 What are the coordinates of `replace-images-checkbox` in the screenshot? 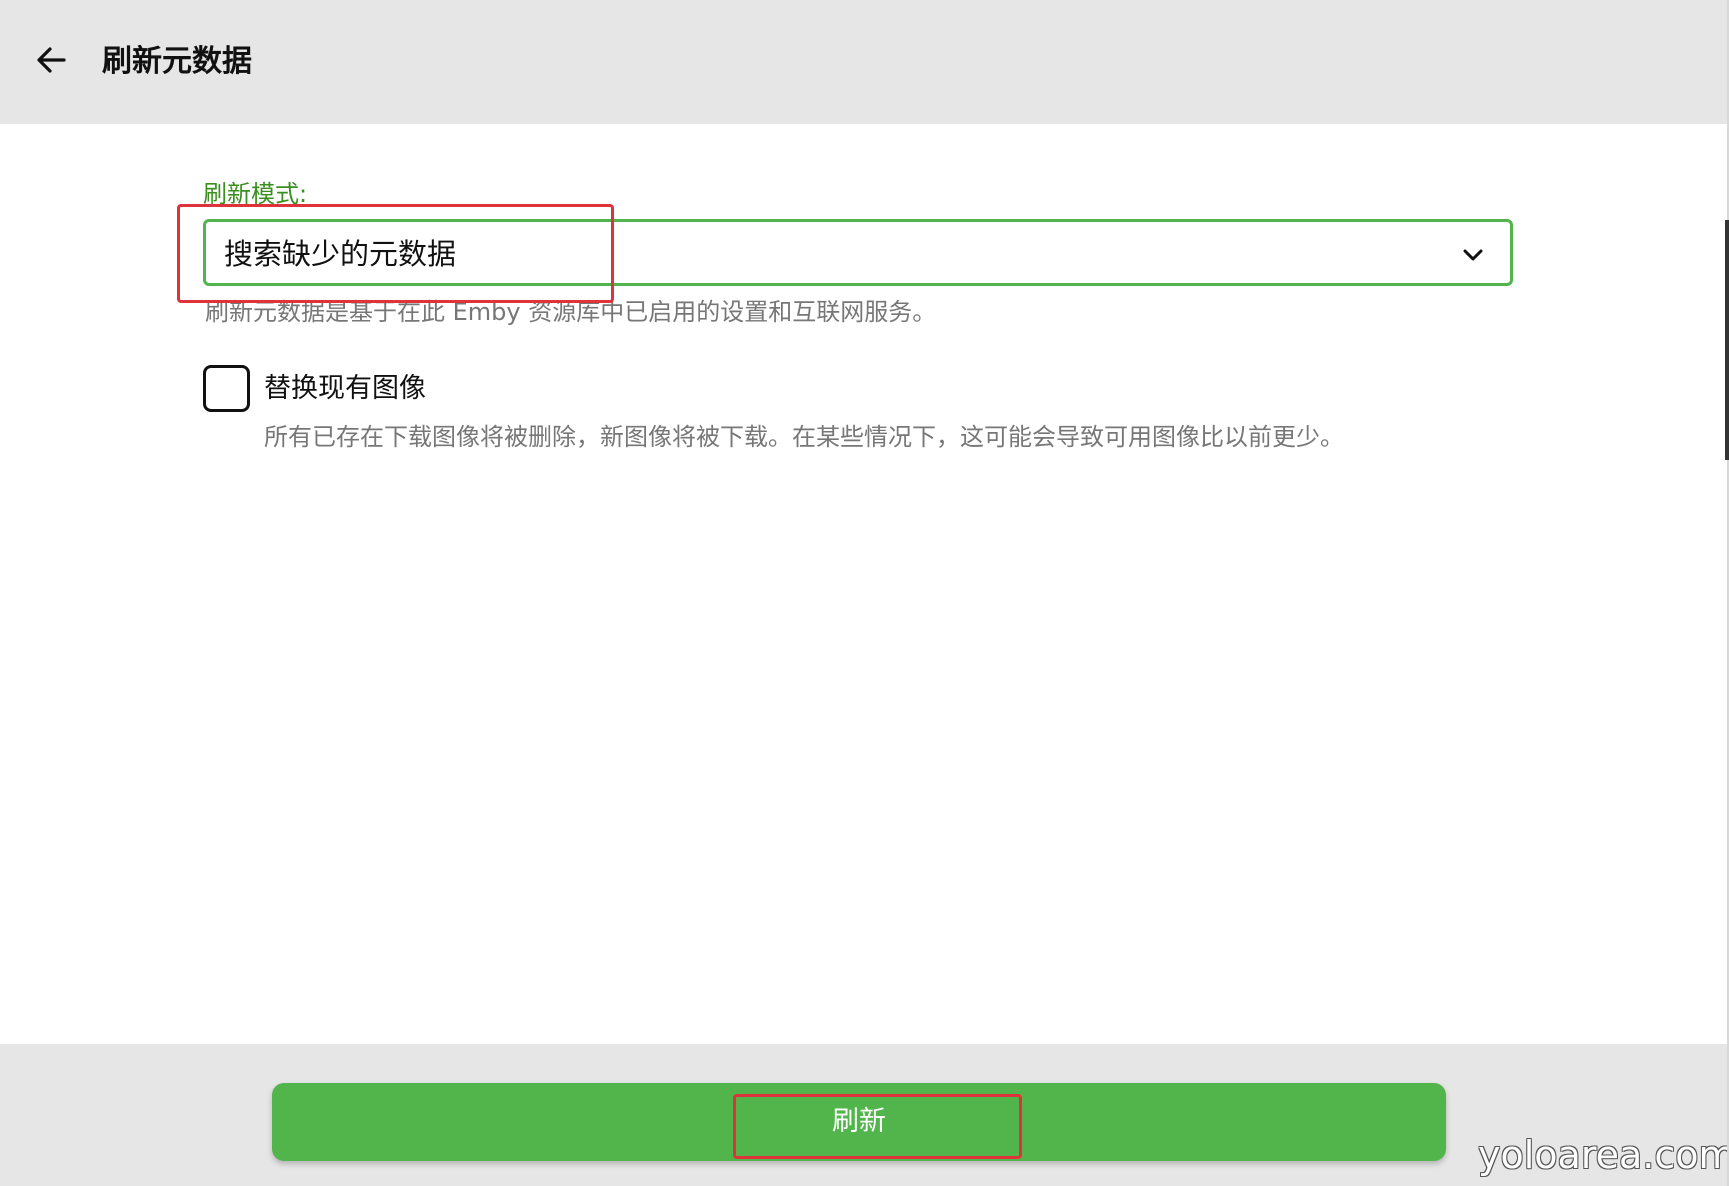 It's located at (226, 388).